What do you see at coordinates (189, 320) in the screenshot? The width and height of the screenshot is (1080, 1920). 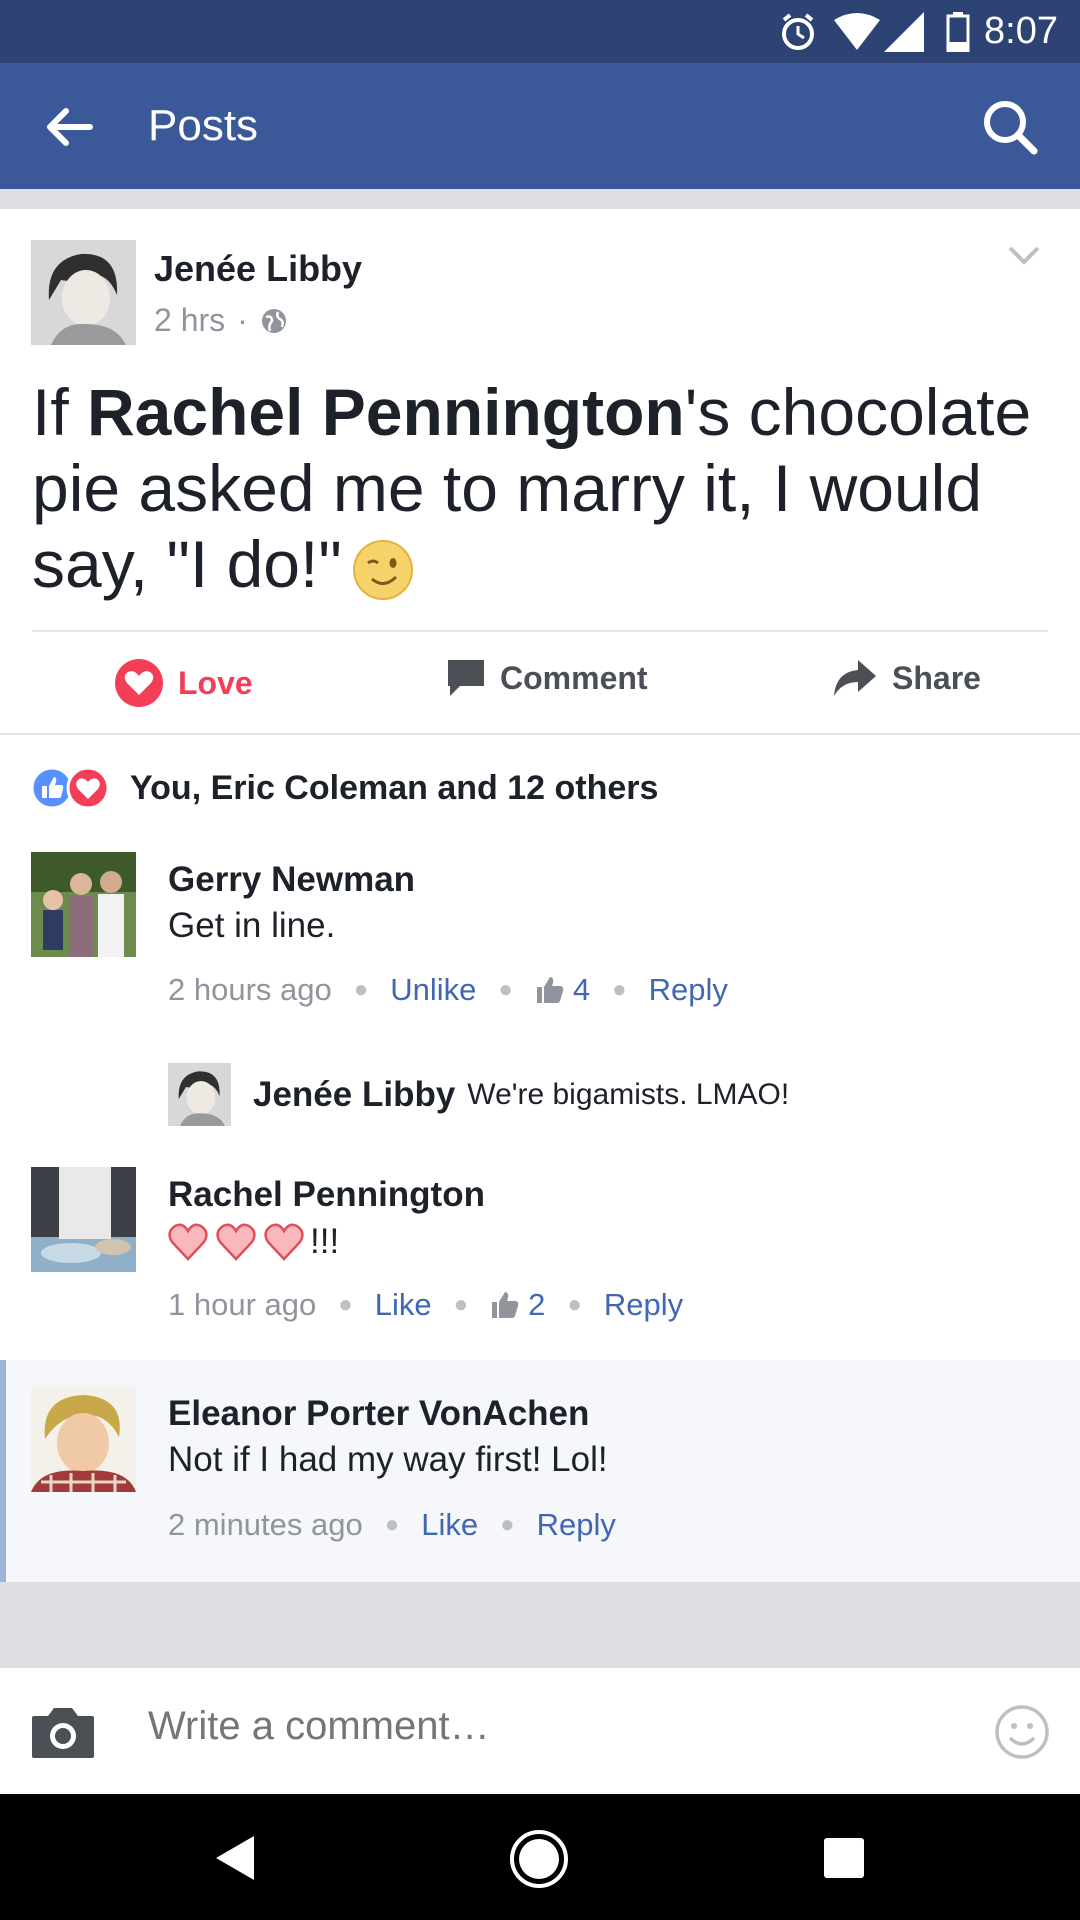 I see `post-time: 2 hrs` at bounding box center [189, 320].